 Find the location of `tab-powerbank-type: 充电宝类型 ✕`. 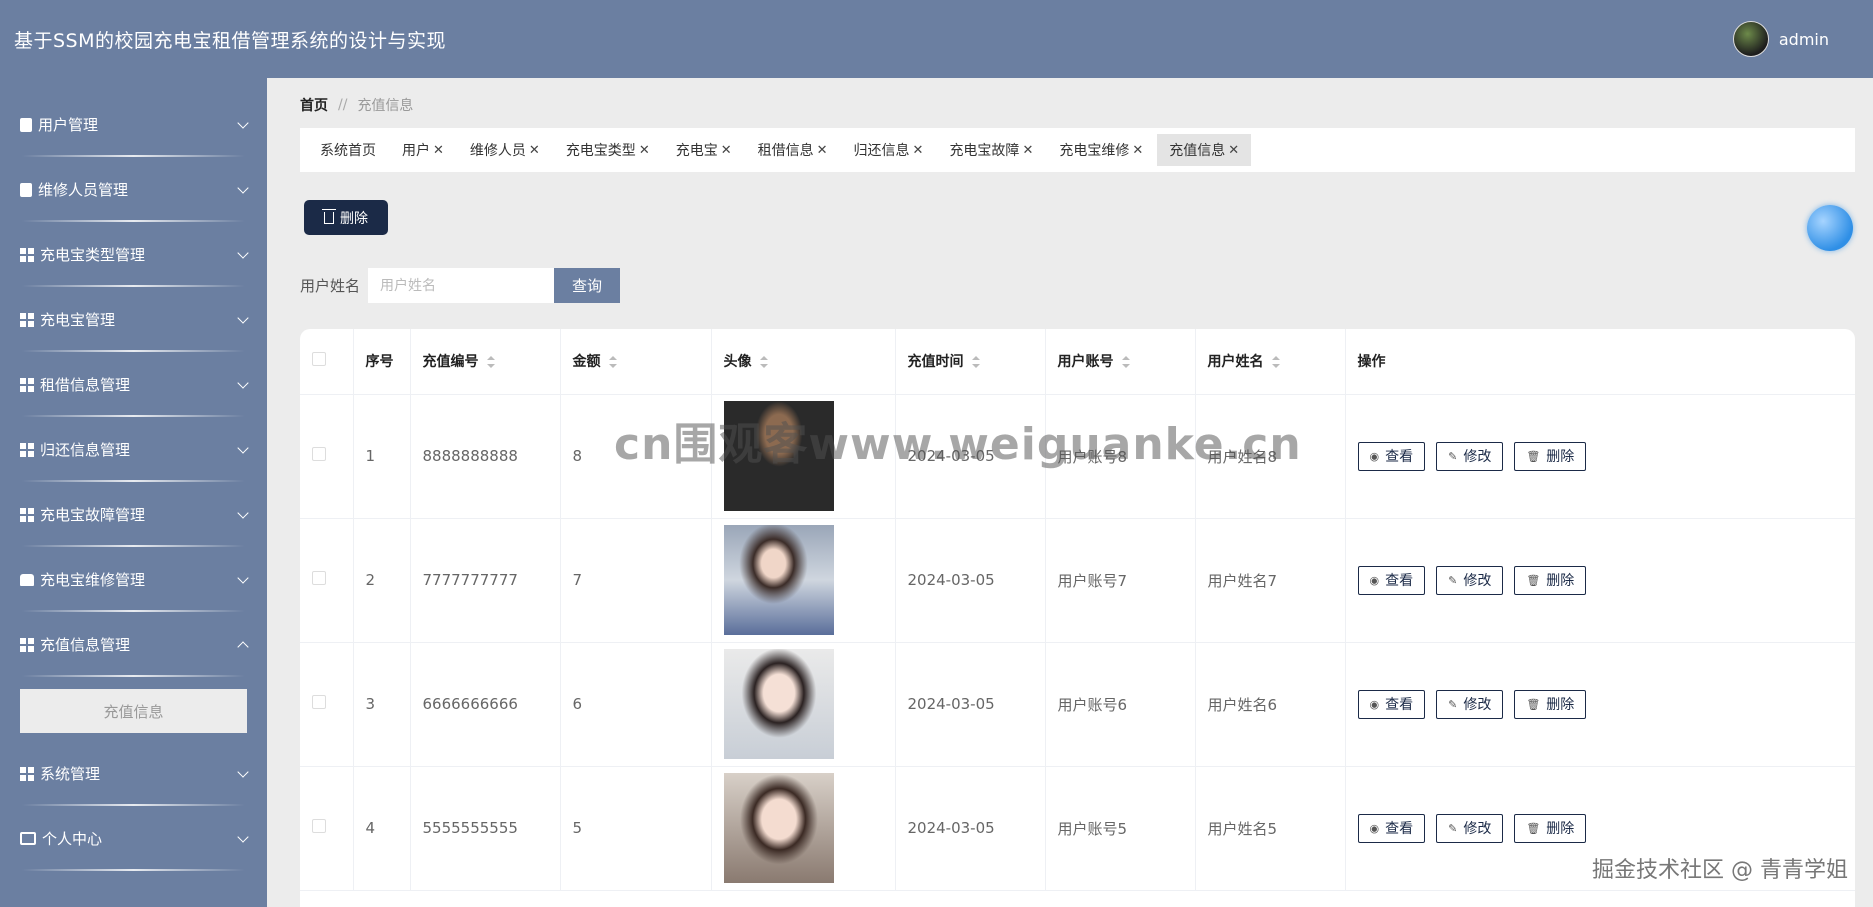

tab-powerbank-type: 充电宝类型 ✕ is located at coordinates (608, 150).